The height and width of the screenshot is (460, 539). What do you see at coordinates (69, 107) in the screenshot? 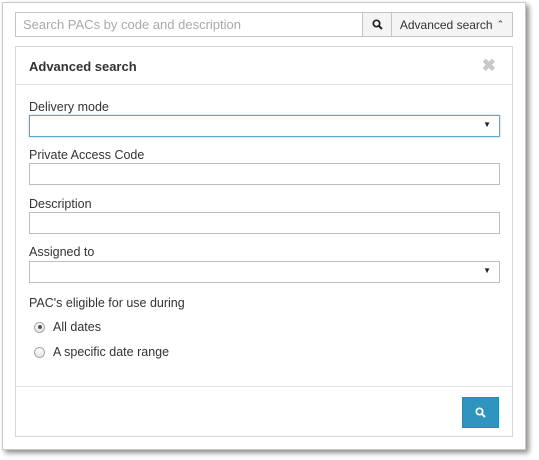
I see `delivery-mode-label: Delivery mode` at bounding box center [69, 107].